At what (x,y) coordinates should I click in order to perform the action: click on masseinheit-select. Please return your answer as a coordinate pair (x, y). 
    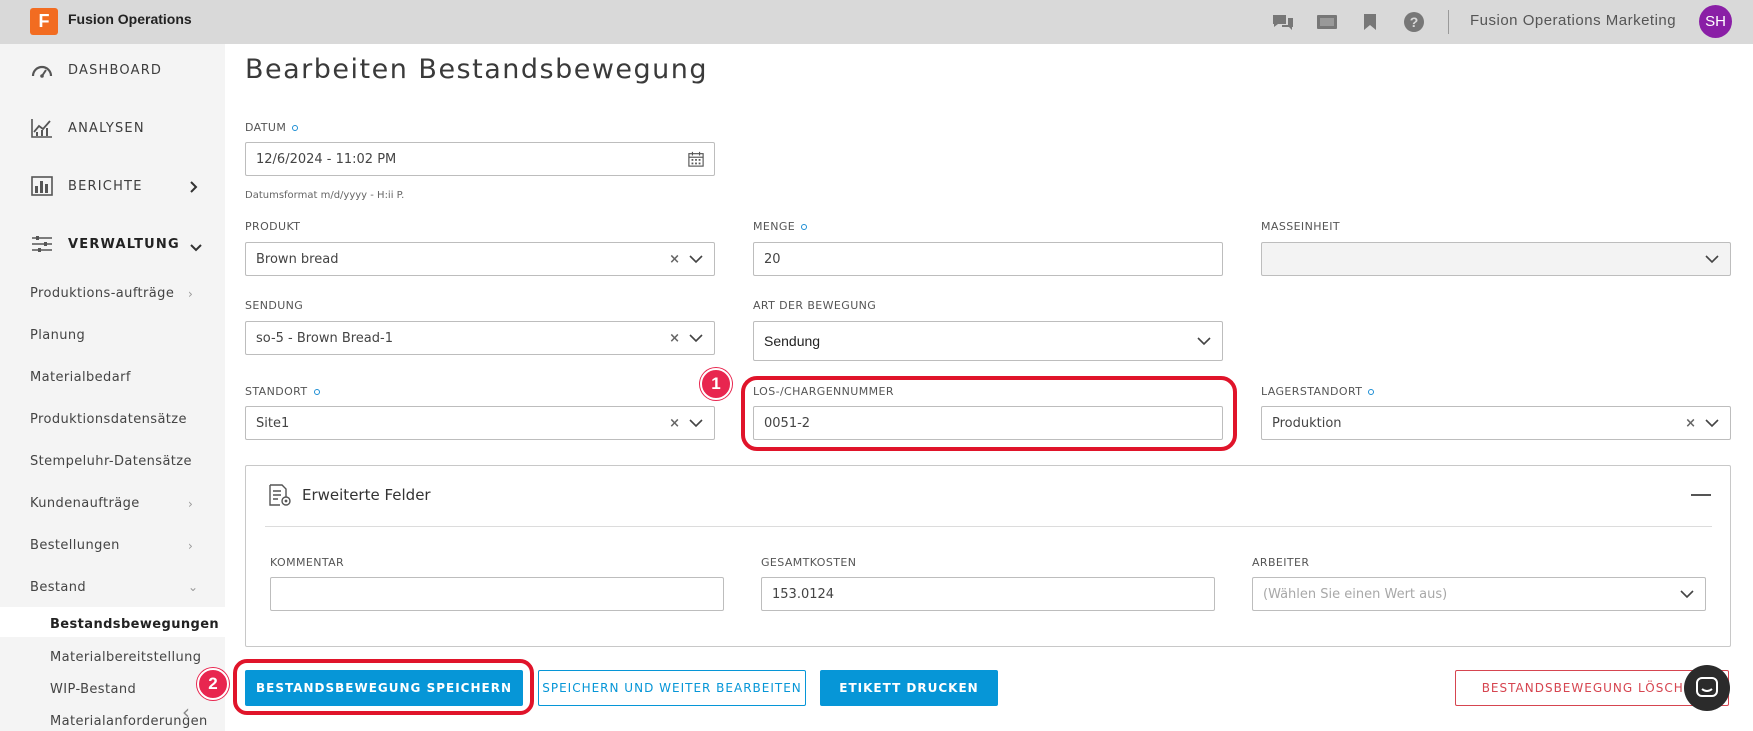
    Looking at the image, I should click on (1496, 259).